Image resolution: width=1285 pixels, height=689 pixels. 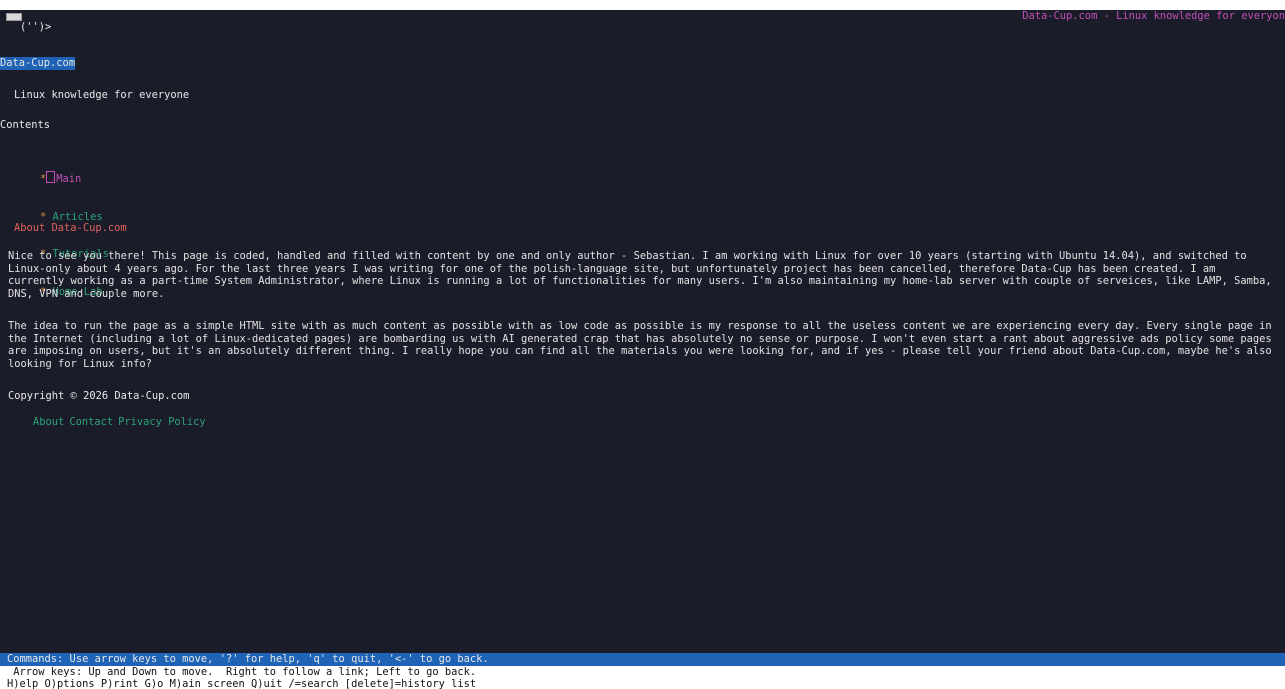 I want to click on footer-links: About Contact Privacy Policy, so click(x=109, y=422).